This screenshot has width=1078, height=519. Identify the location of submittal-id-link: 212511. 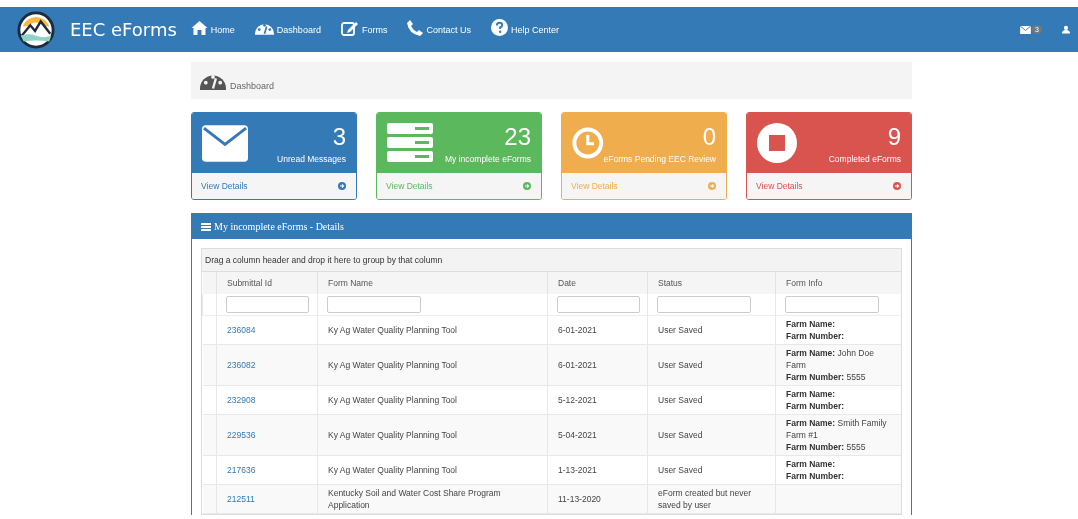
(241, 499).